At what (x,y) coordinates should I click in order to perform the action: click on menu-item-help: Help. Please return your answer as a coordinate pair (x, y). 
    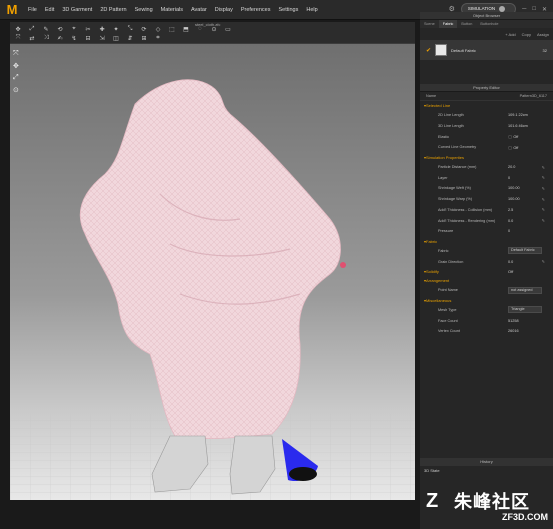
    Looking at the image, I should click on (311, 10).